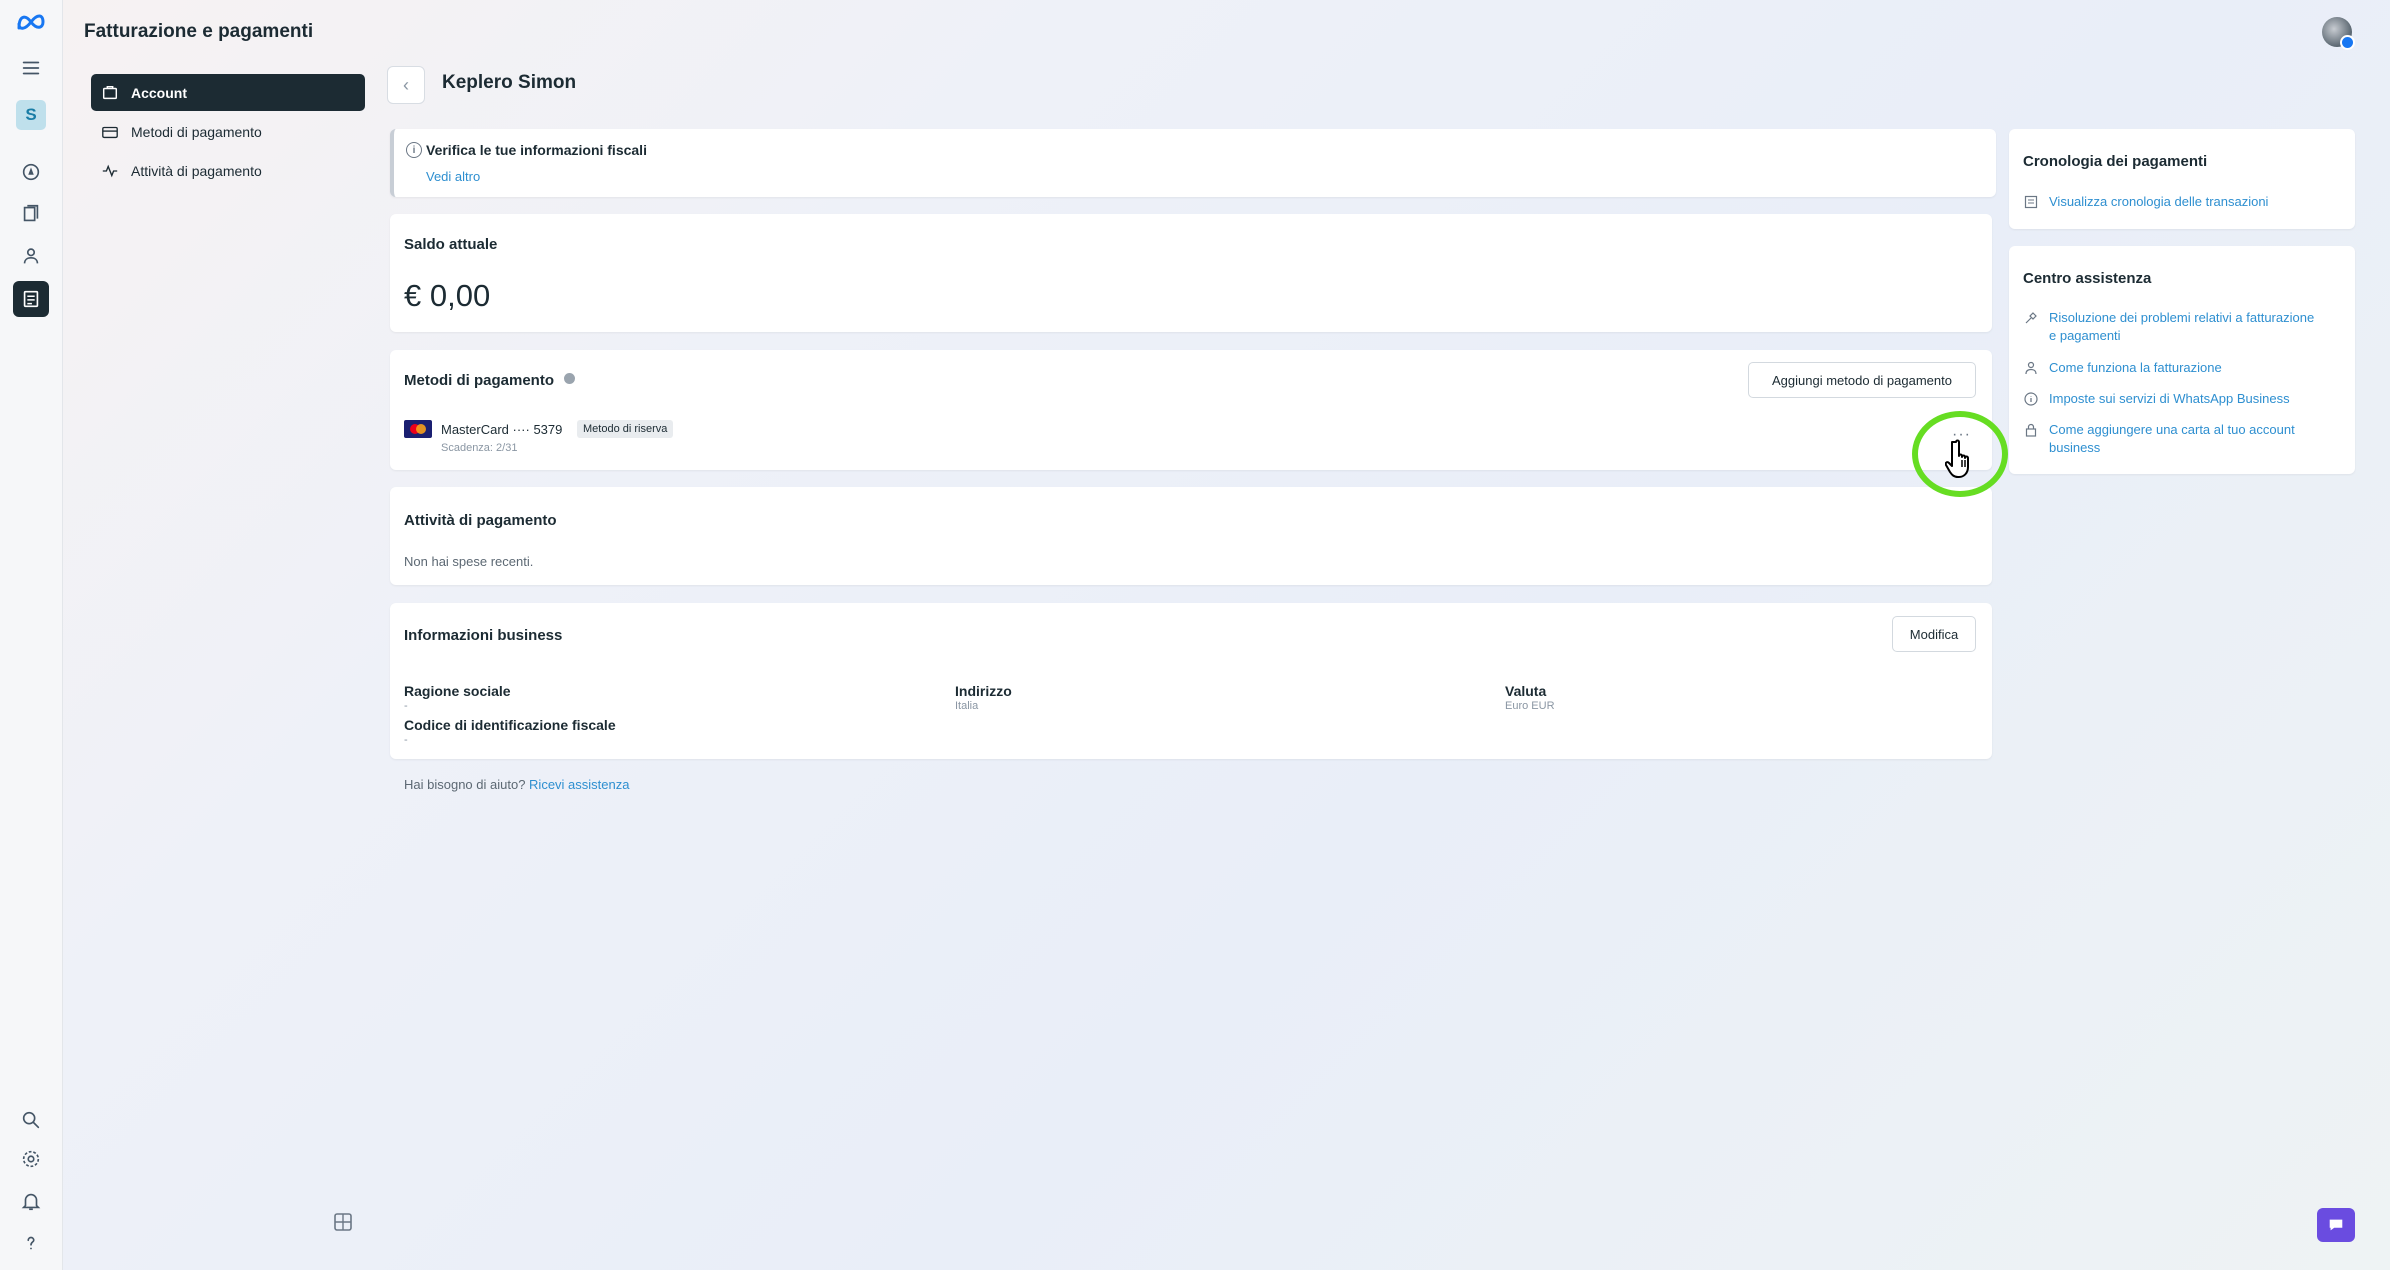 This screenshot has height=1270, width=2390. I want to click on sidenav-item-payment-methods: Metodi di pagamento, so click(228, 131).